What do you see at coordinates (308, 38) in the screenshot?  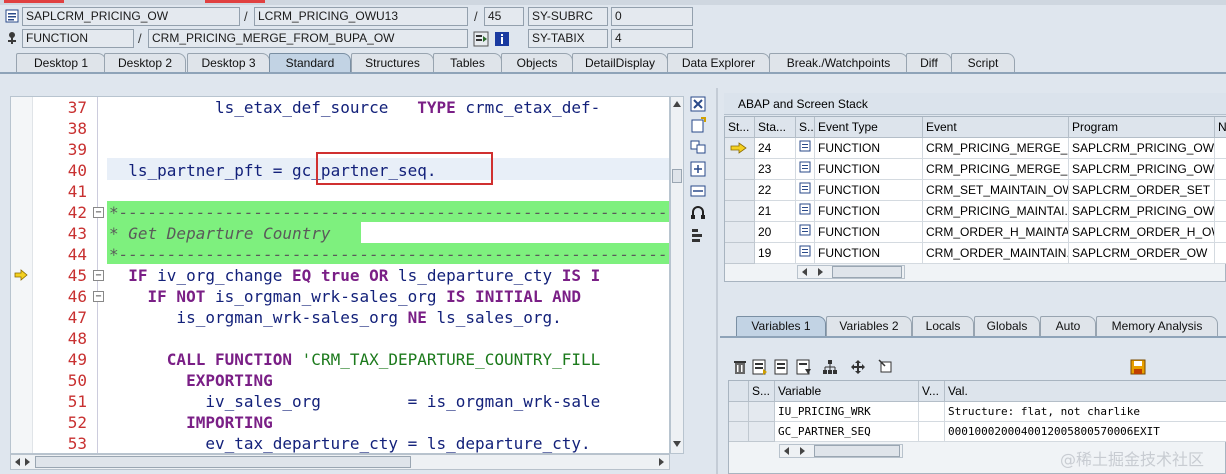 I see `event-field: CRM_PRICING_MERGE_FROM_BUPA_OW` at bounding box center [308, 38].